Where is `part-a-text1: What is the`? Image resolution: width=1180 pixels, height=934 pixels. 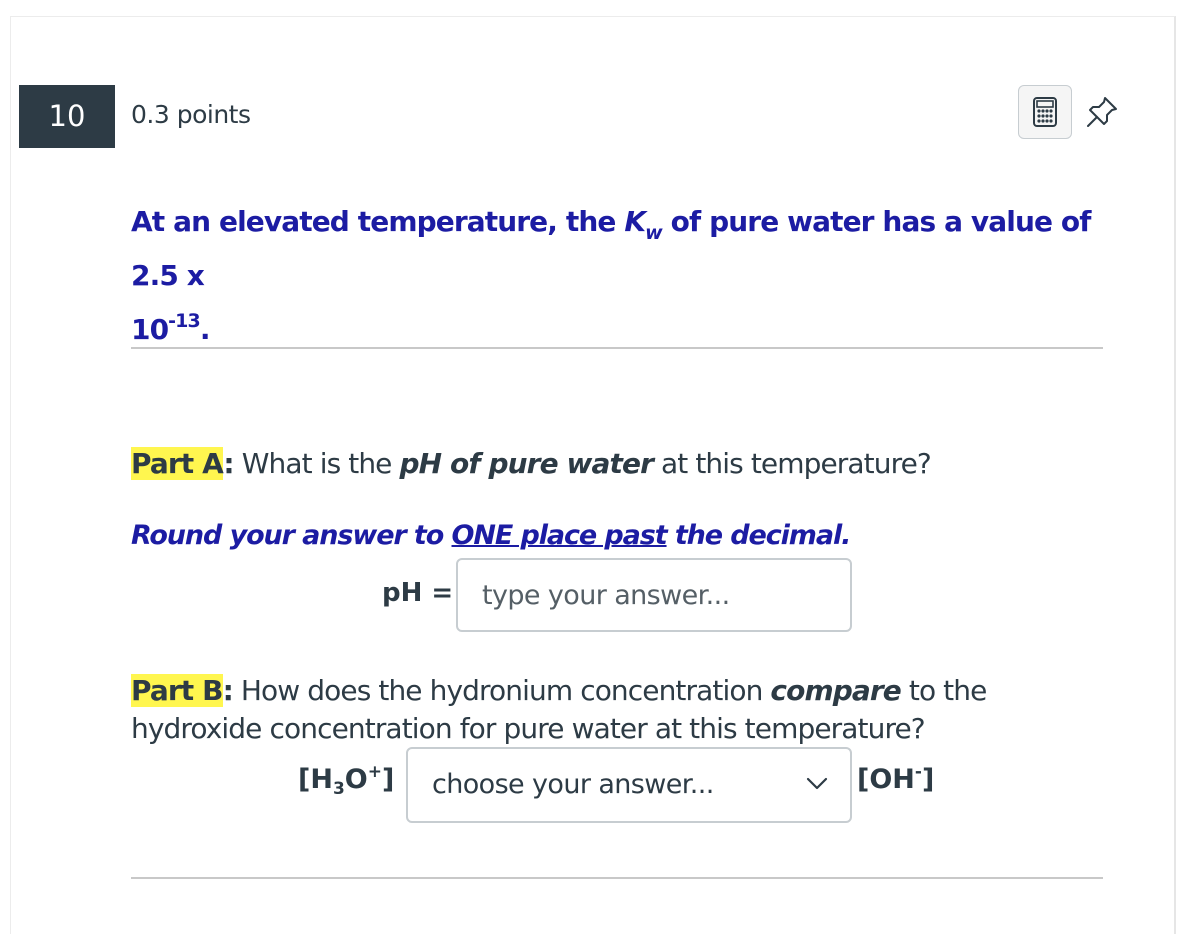
part-a-text1: What is the is located at coordinates (316, 463).